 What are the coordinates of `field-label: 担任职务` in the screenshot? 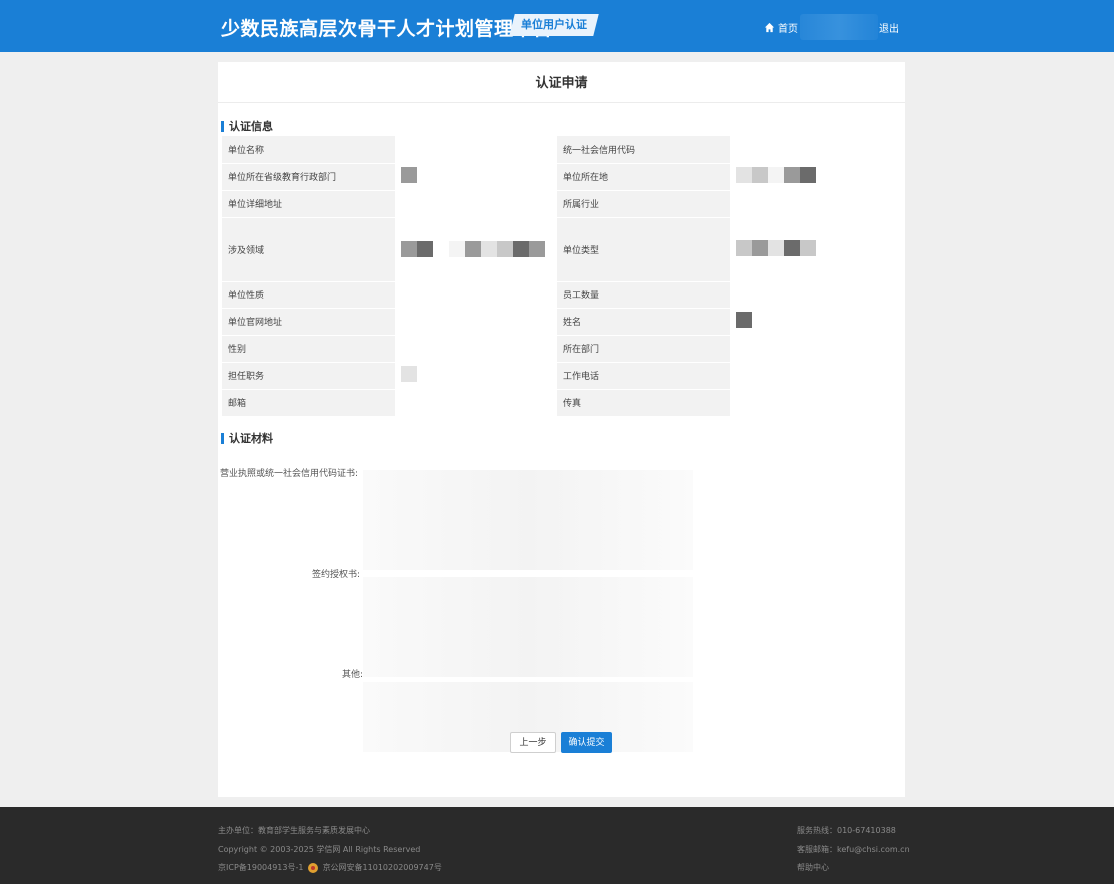 It's located at (309, 376).